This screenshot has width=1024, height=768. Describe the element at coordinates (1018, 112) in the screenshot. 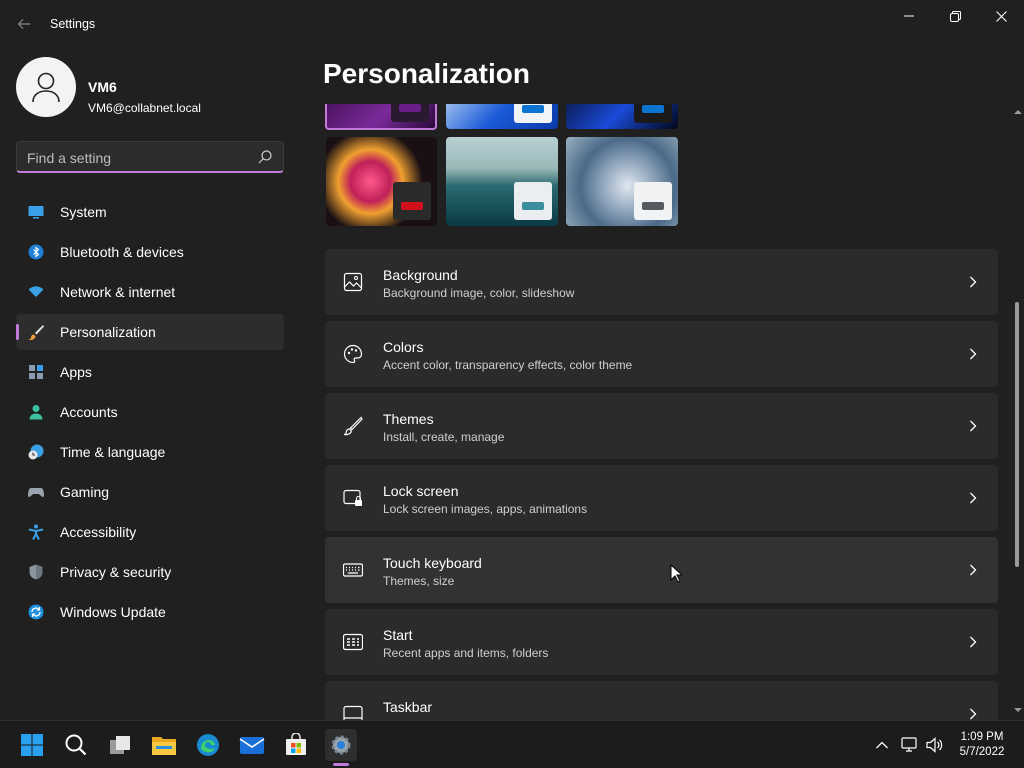

I see `scroll-up-button` at that location.